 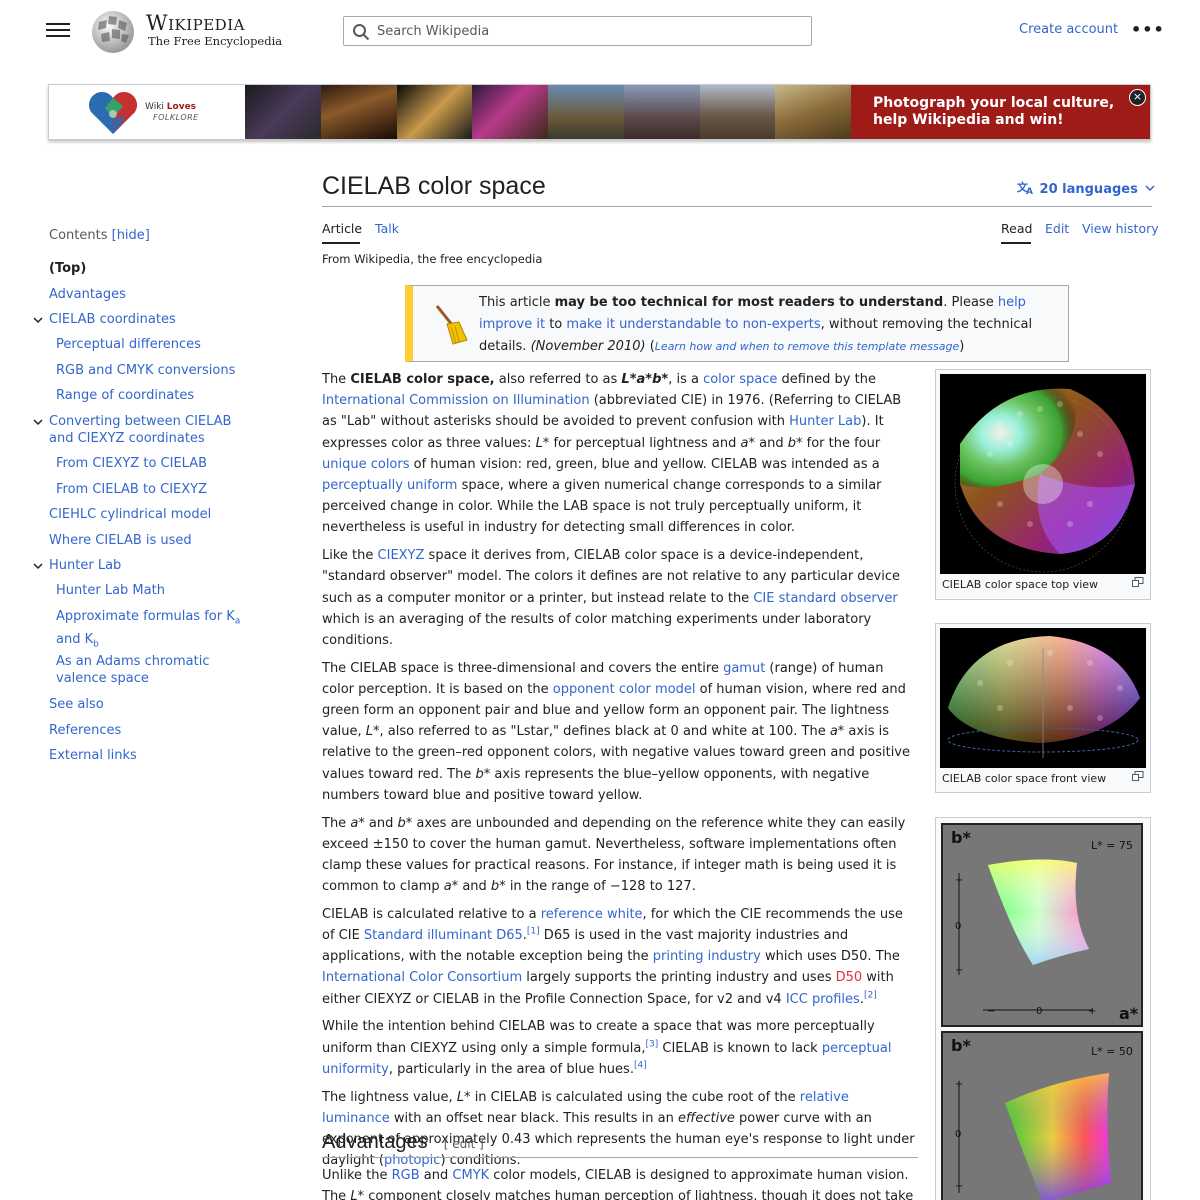 What do you see at coordinates (361, 32) in the screenshot?
I see `search-icon` at bounding box center [361, 32].